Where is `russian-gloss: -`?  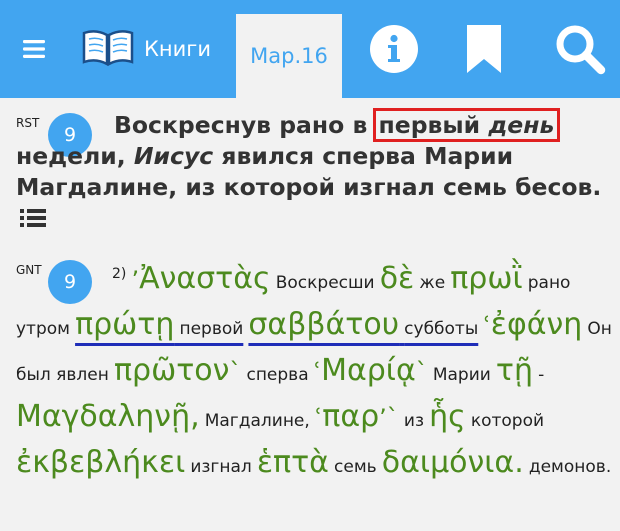
russian-gloss: - is located at coordinates (541, 375).